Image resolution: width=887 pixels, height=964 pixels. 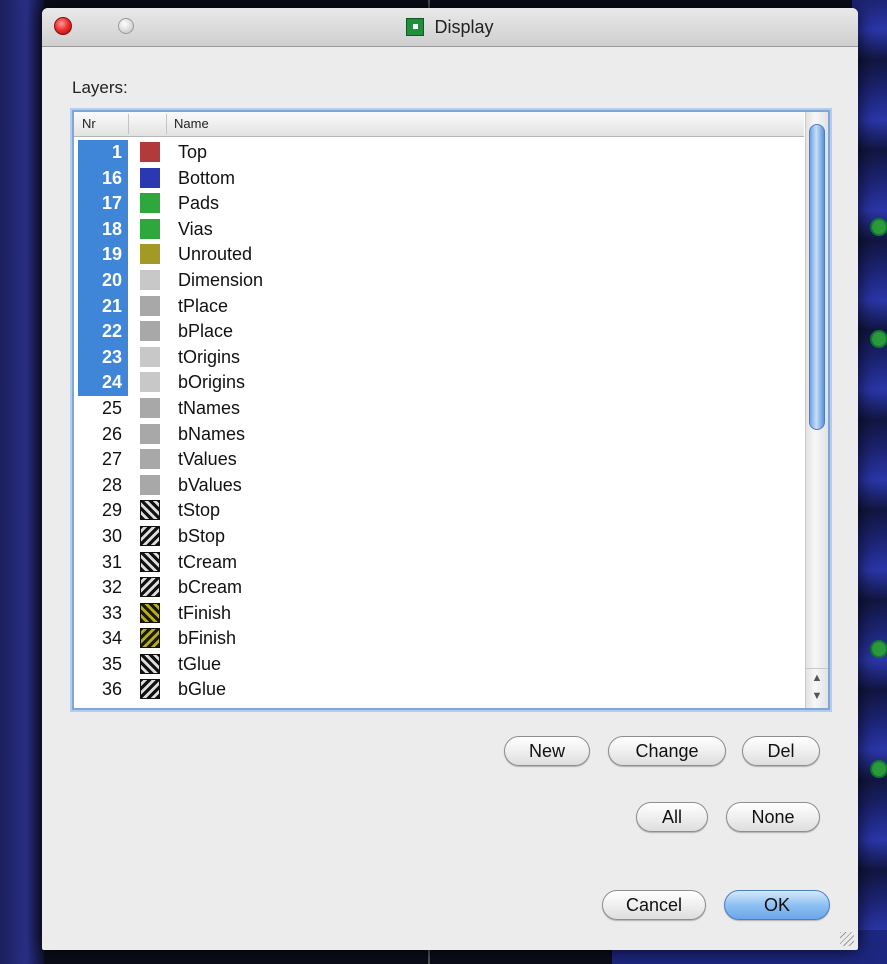 I want to click on layer-row: 27 tValues, so click(x=439, y=460).